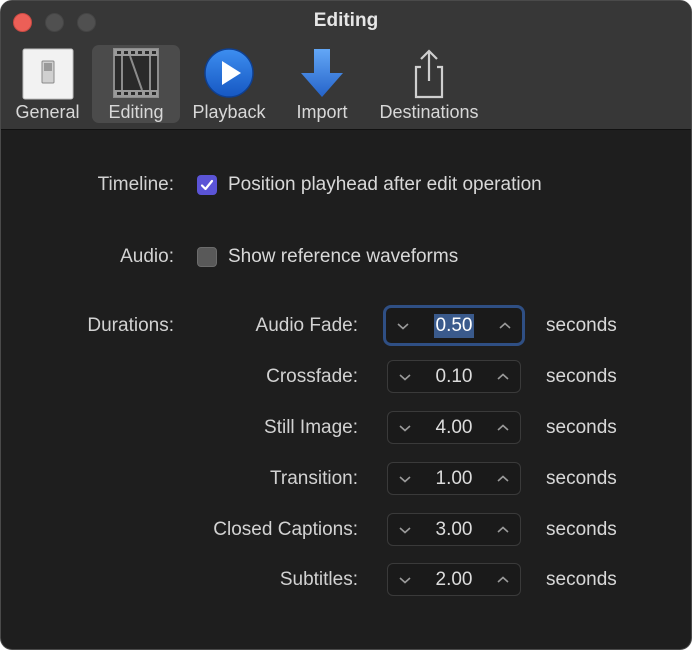 The height and width of the screenshot is (652, 694). I want to click on subtitles-stepper: 2.00, so click(454, 579).